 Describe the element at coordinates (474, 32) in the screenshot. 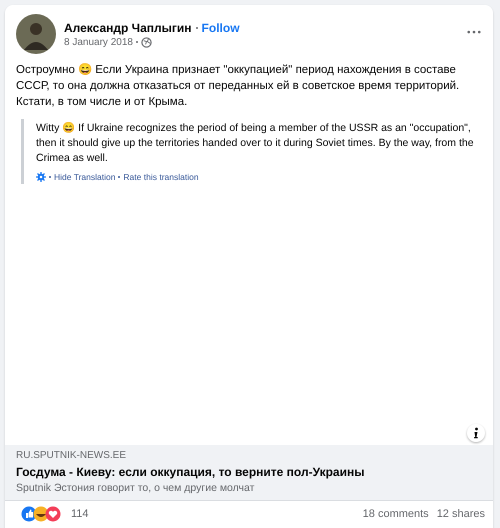

I see `more-icon` at that location.